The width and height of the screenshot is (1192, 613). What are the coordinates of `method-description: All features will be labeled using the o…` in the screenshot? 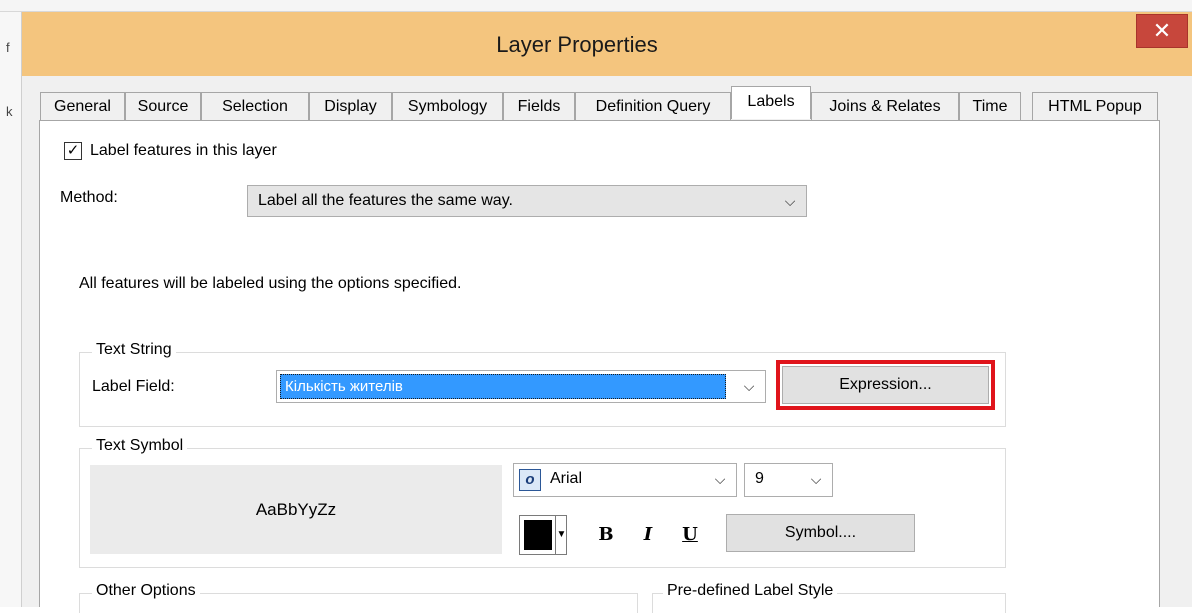 It's located at (270, 283).